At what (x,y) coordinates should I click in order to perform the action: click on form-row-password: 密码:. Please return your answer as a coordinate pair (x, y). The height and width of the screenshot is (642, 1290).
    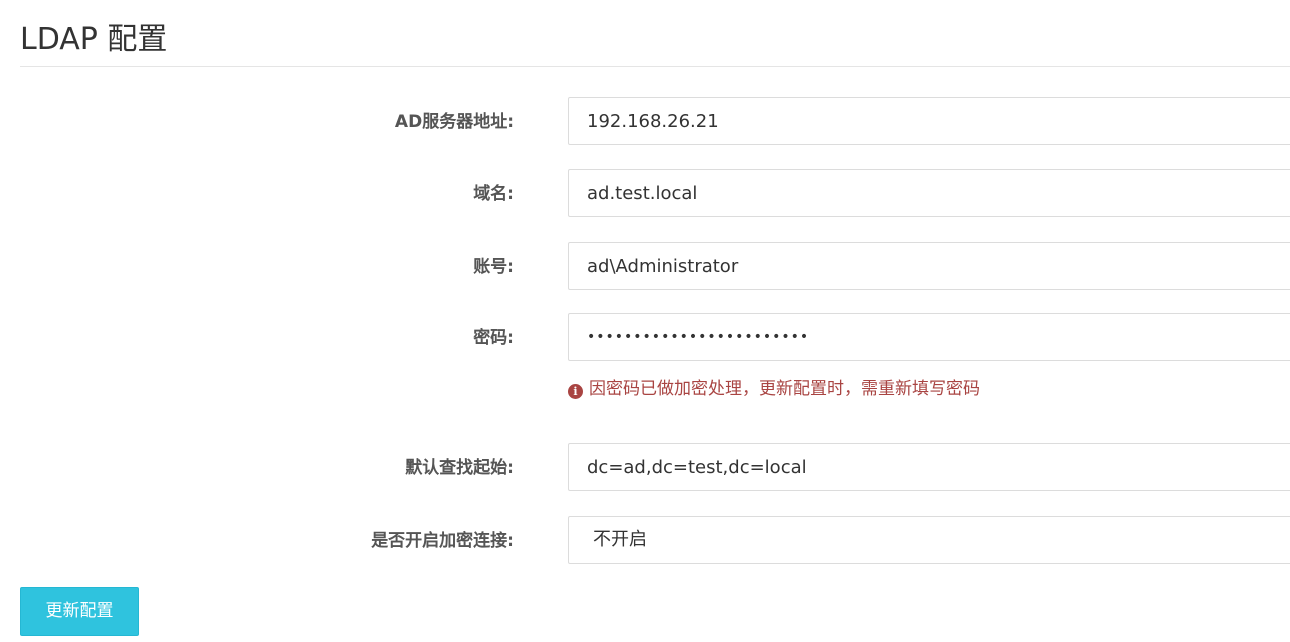
    Looking at the image, I should click on (645, 338).